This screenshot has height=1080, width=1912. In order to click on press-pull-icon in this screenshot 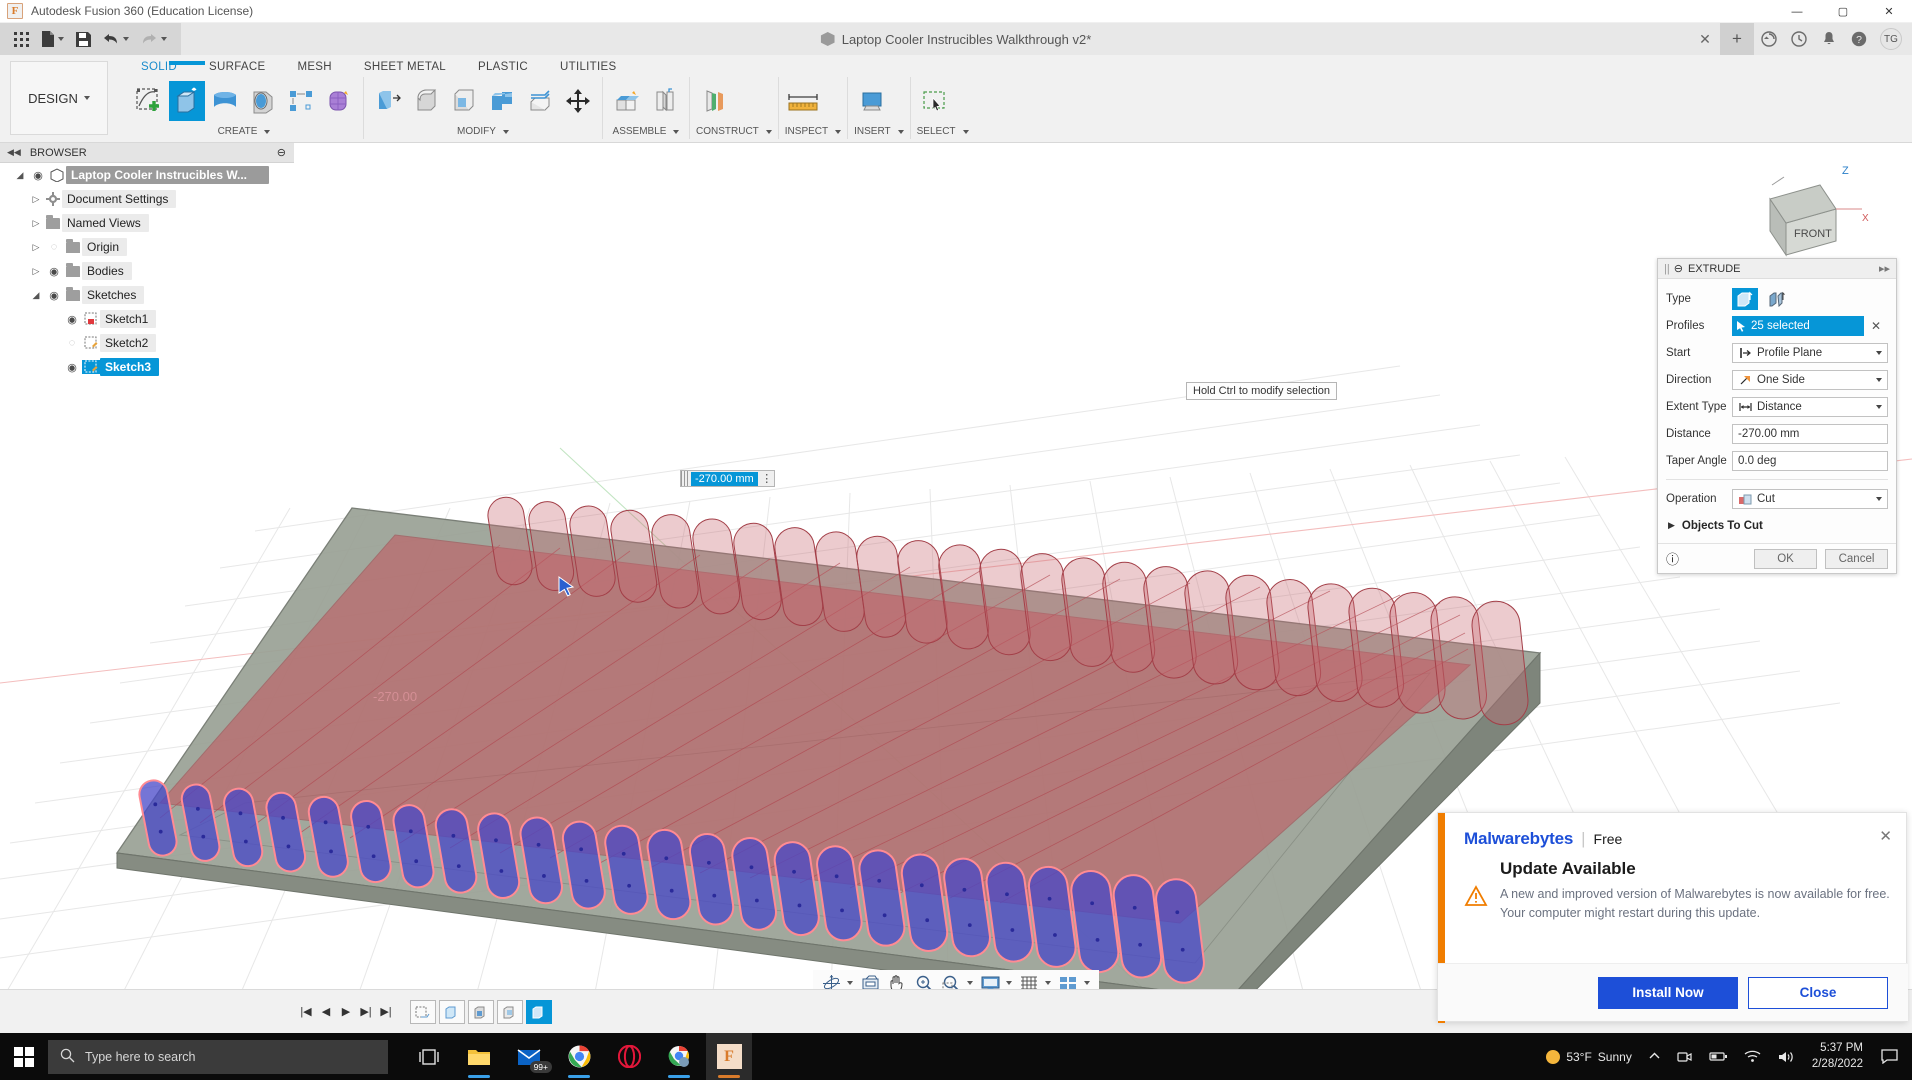, I will do `click(388, 101)`.